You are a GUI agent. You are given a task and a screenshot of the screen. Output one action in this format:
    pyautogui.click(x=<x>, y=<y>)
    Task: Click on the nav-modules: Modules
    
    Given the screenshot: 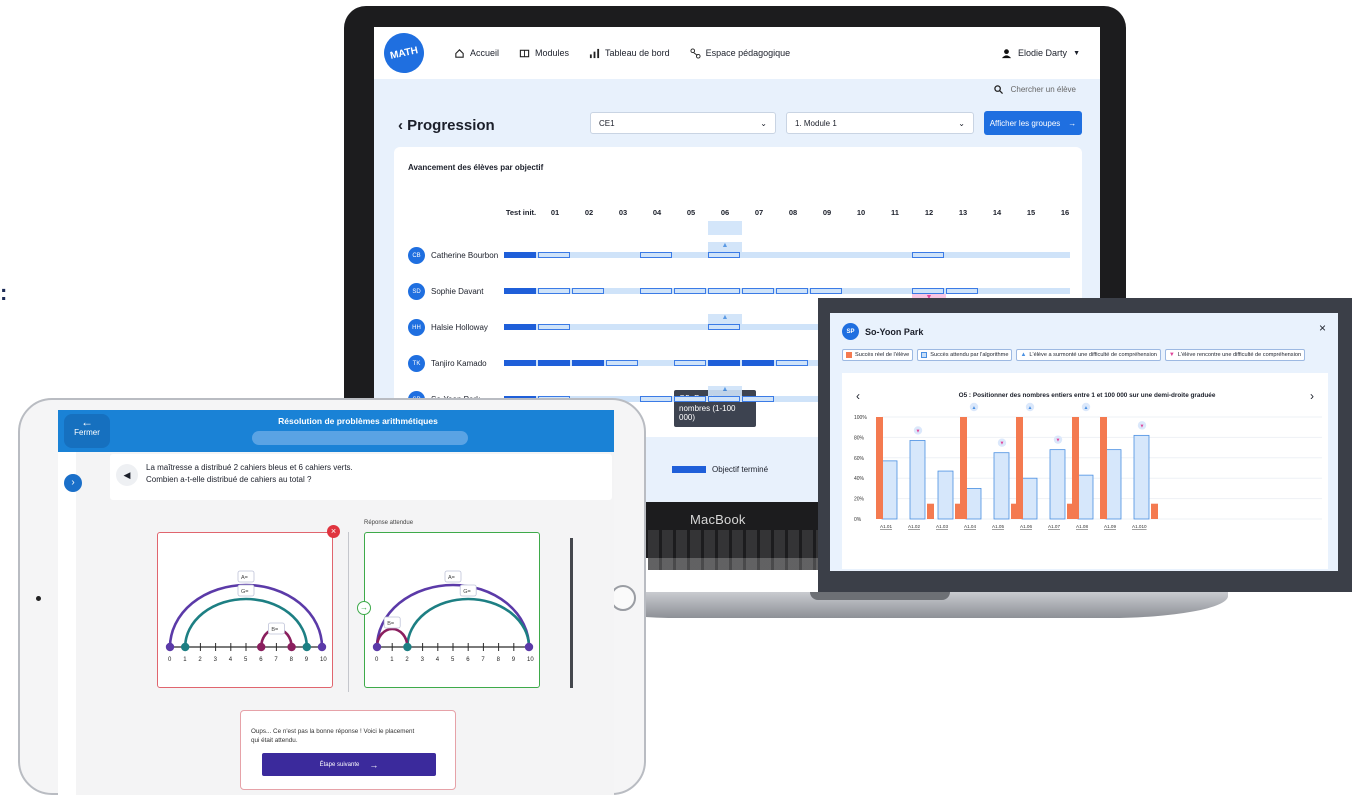 What is the action you would take?
    pyautogui.click(x=544, y=53)
    